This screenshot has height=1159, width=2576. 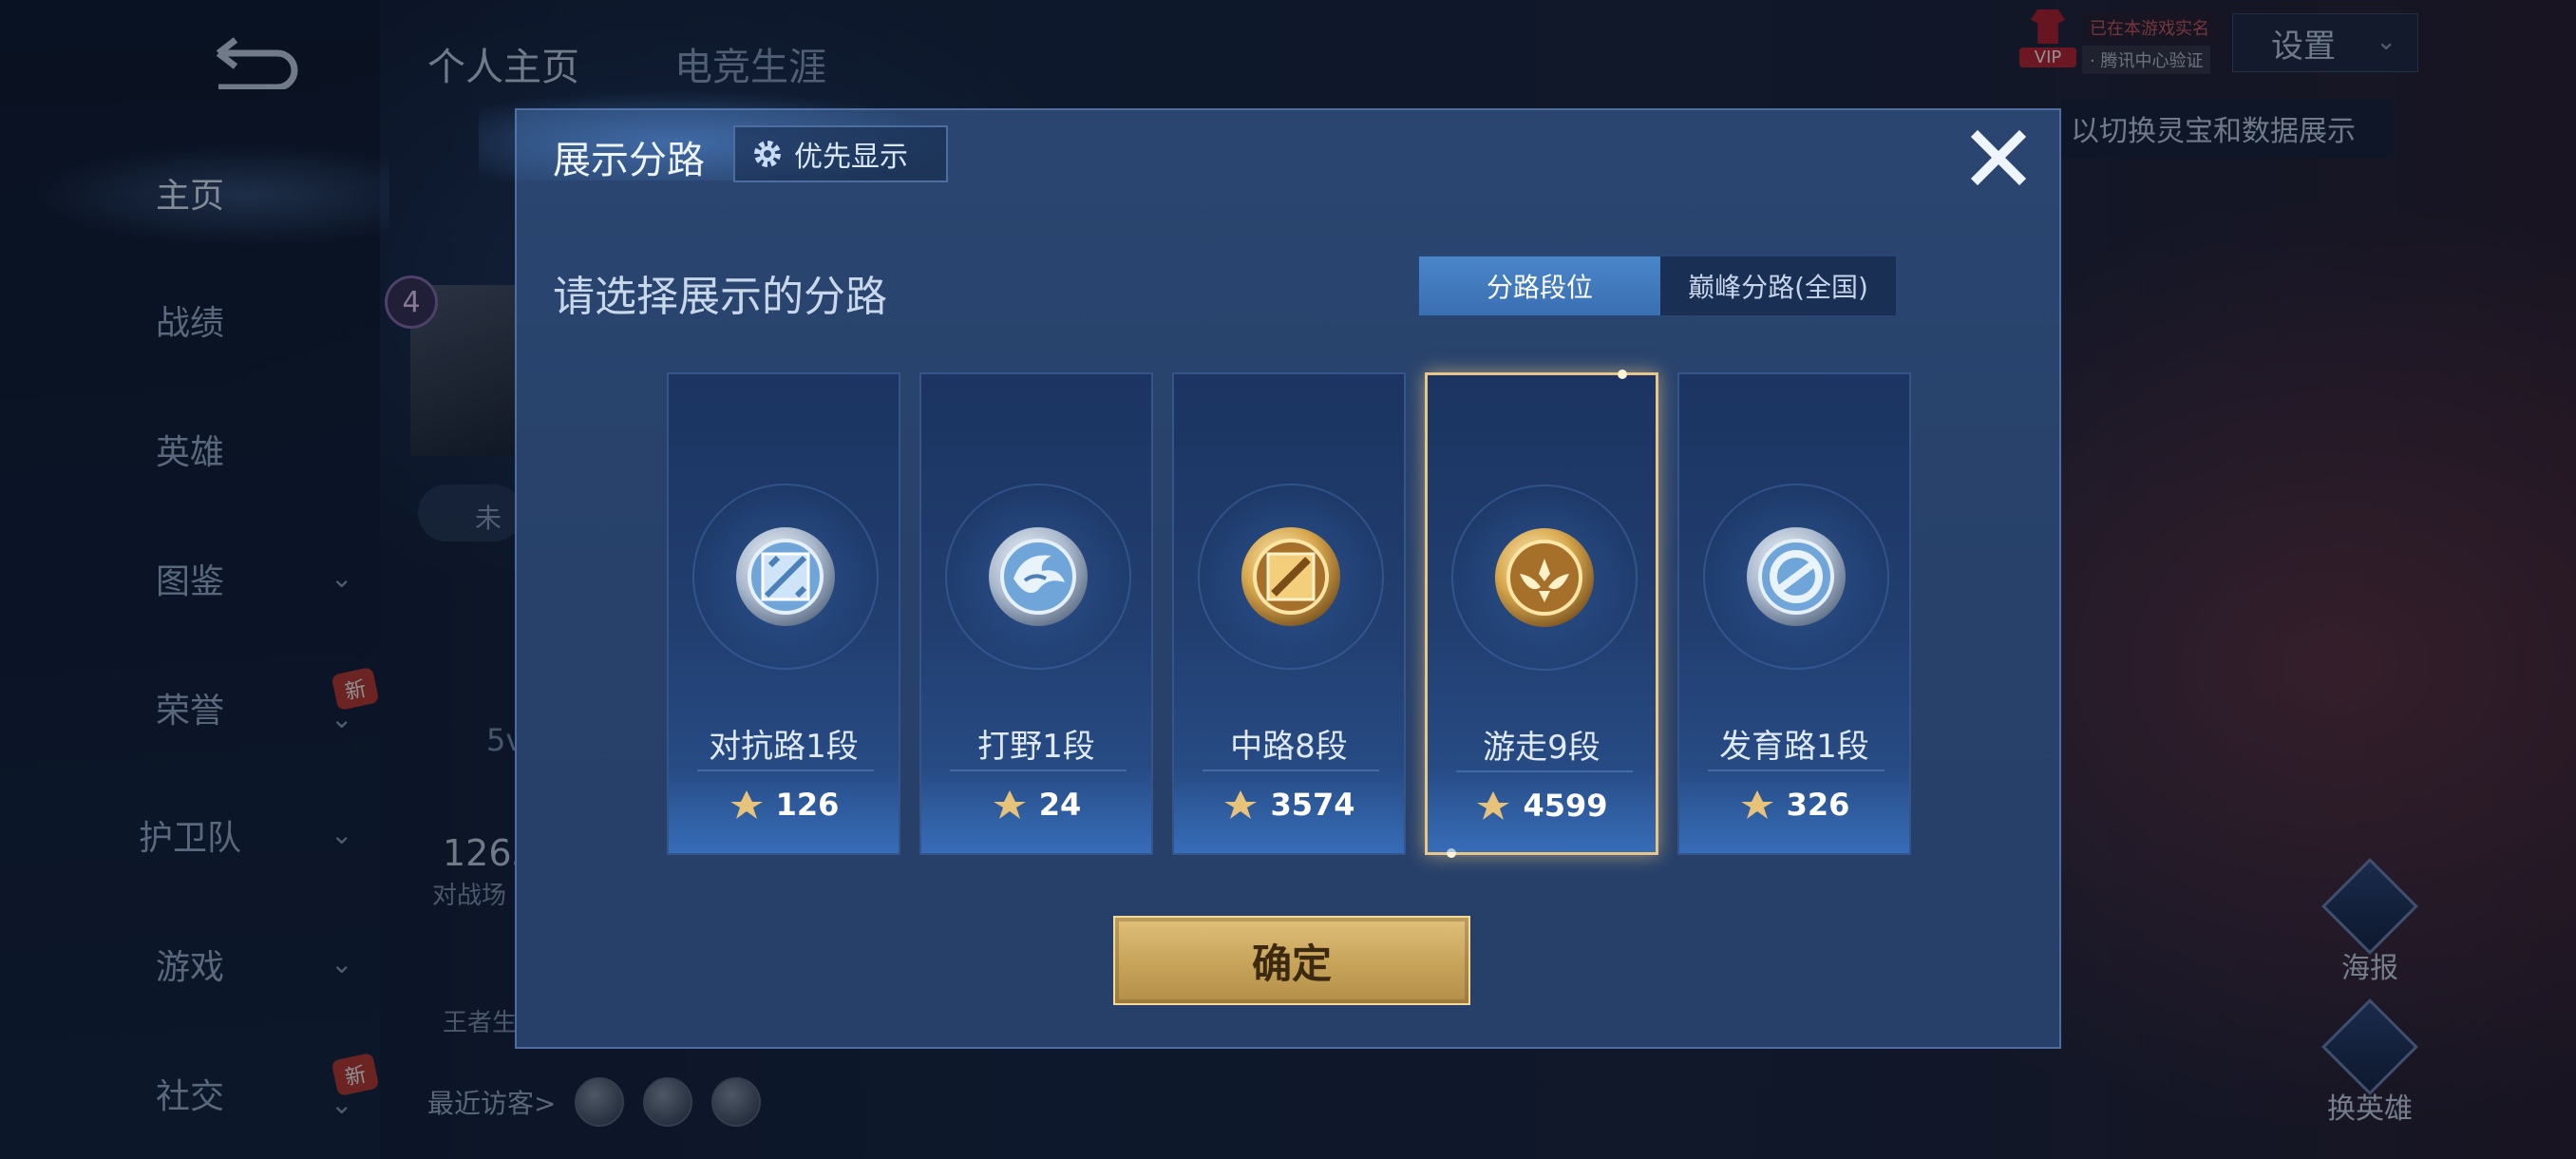 I want to click on lane-type-toggle: 分路段位 巅峰分路(全国), so click(x=1657, y=286).